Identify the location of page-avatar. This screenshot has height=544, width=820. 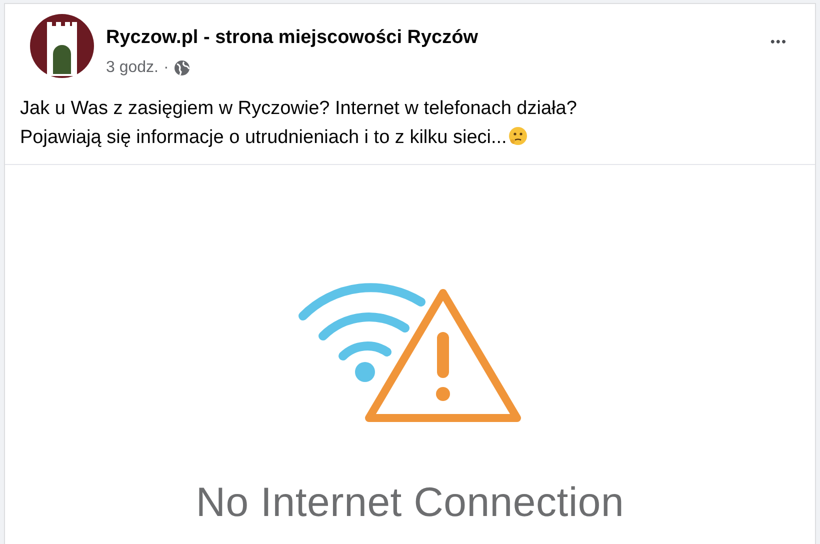
(62, 46).